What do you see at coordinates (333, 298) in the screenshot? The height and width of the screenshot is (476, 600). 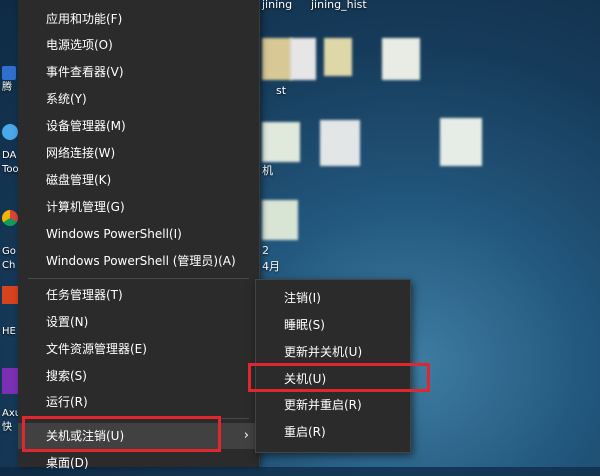 I see `submenu-item-signout: 注销(I)` at bounding box center [333, 298].